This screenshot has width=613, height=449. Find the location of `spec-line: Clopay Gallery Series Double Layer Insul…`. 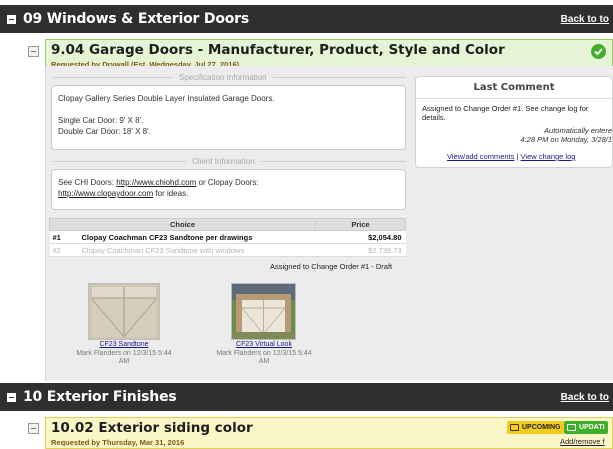

spec-line: Clopay Gallery Series Double Layer Insul… is located at coordinates (166, 98).